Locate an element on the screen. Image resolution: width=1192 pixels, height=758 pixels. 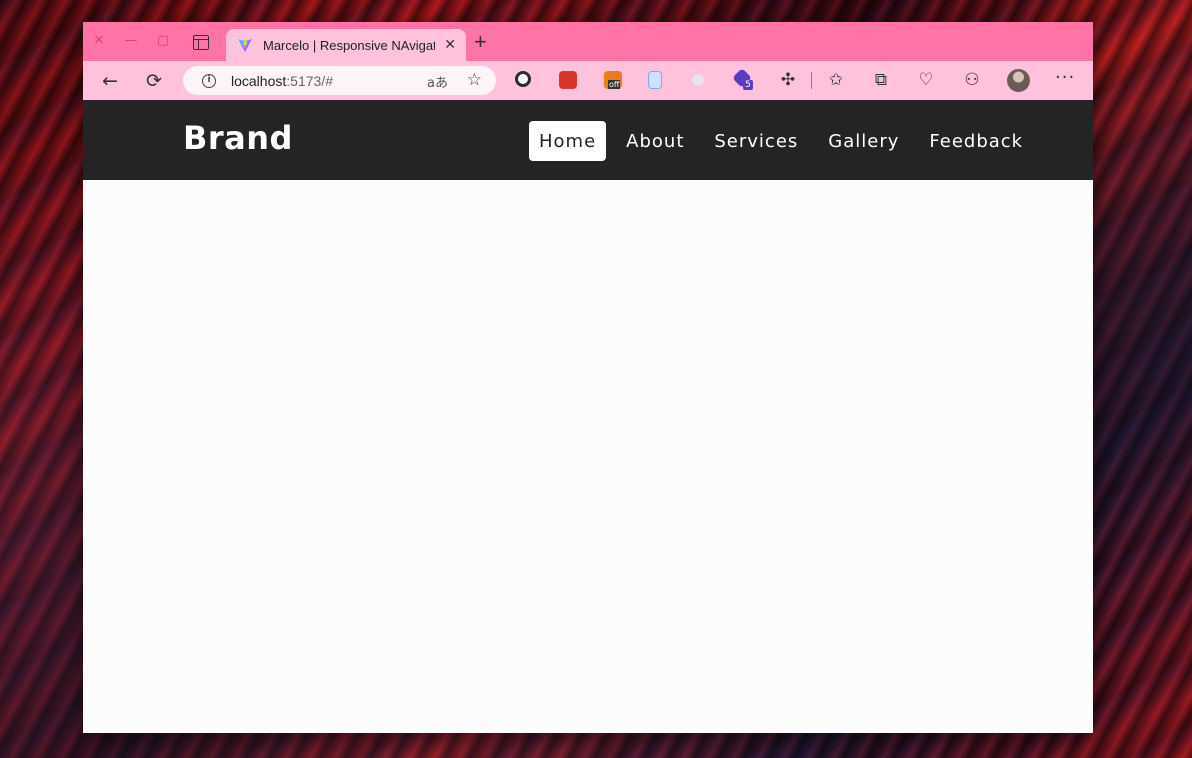
collections-icon: ⧉ is located at coordinates (881, 80).